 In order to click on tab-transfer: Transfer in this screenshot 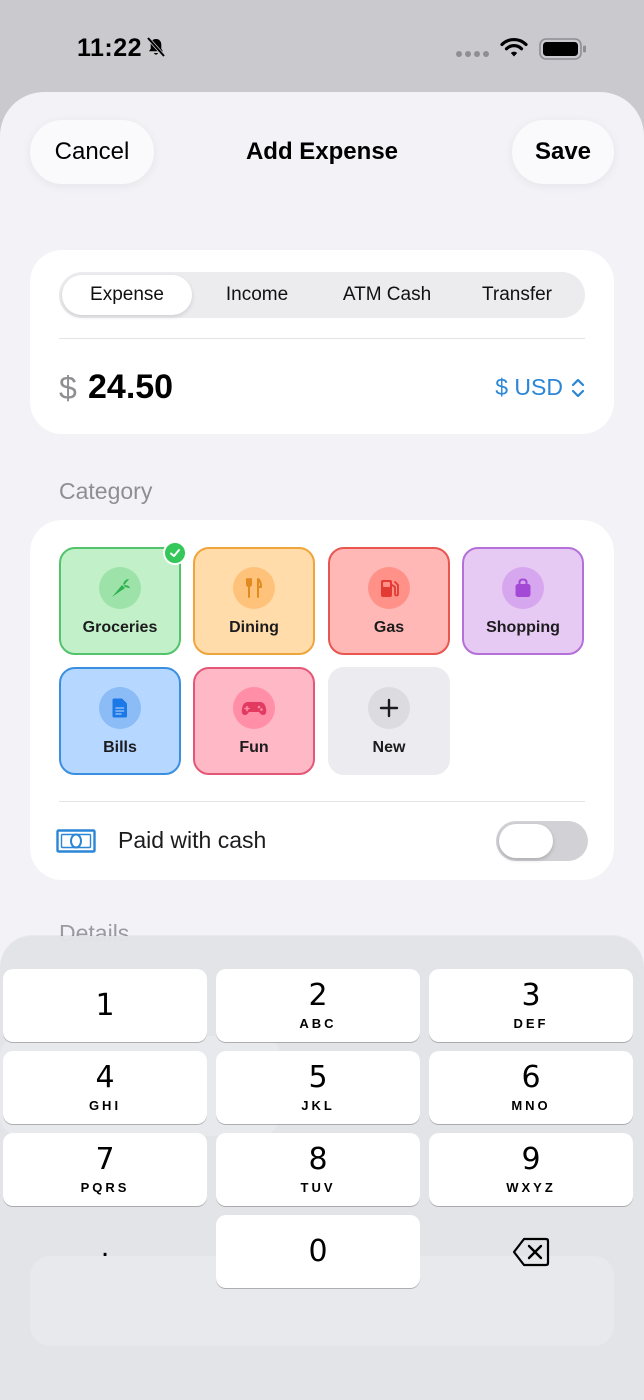, I will do `click(517, 295)`.